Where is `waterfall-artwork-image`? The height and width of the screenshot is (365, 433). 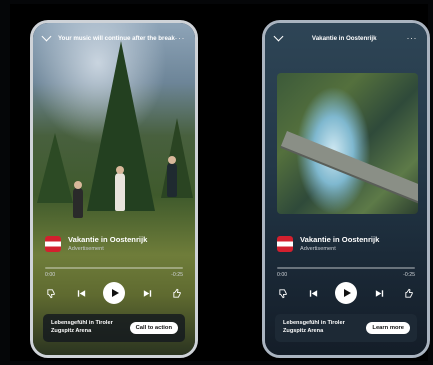
waterfall-artwork-image is located at coordinates (347, 143).